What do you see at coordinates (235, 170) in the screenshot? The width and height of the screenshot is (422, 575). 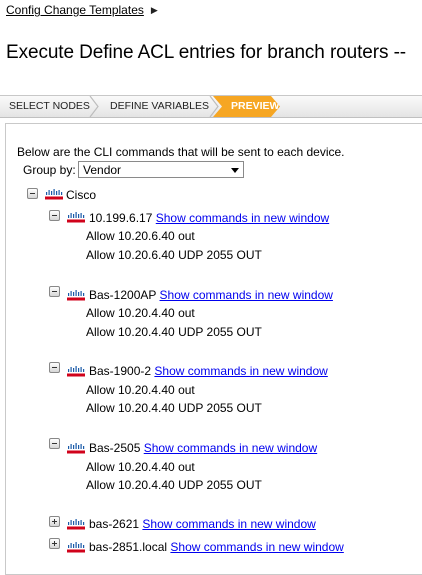 I see `chevron-down-icon` at bounding box center [235, 170].